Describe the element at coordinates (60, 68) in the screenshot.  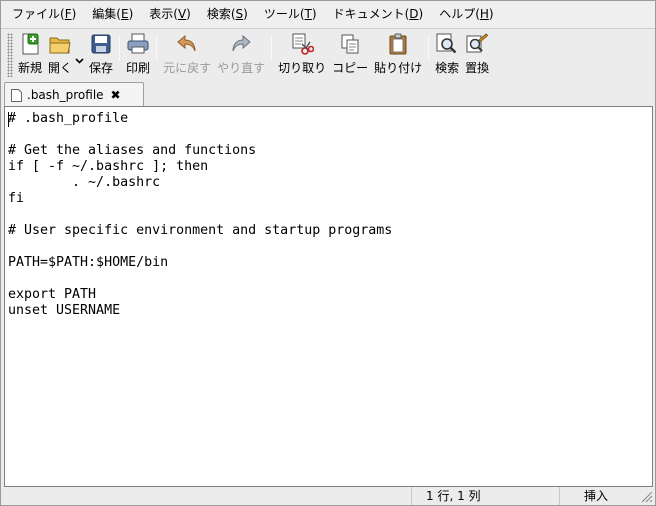
I see `open-label: 開く` at that location.